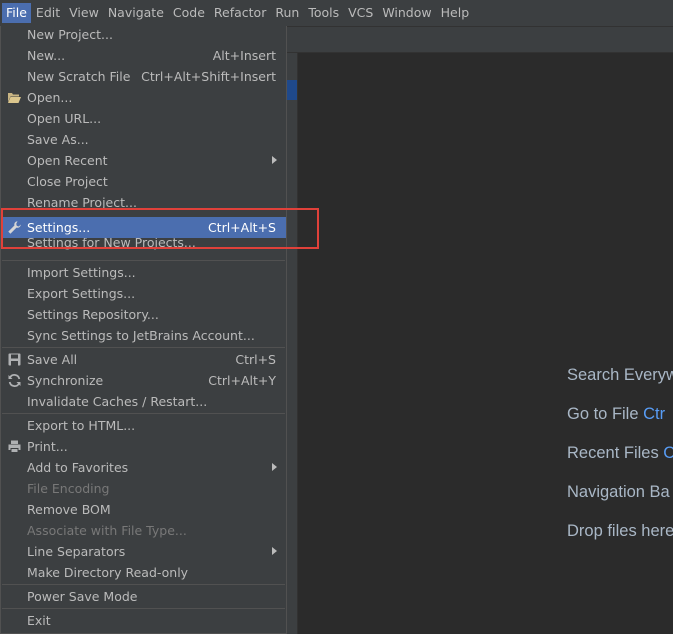 This screenshot has width=673, height=634. Describe the element at coordinates (84, 13) in the screenshot. I see `menu-view: View` at that location.